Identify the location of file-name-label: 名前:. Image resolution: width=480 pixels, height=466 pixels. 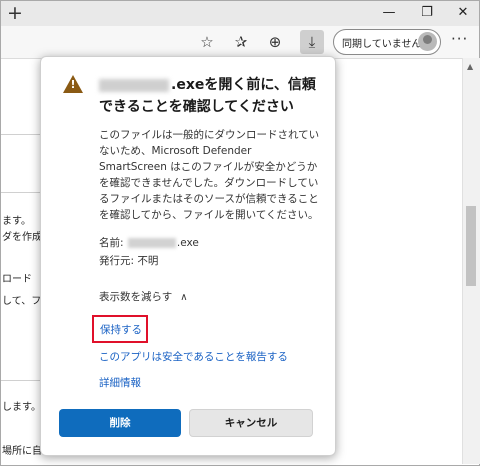
(111, 243).